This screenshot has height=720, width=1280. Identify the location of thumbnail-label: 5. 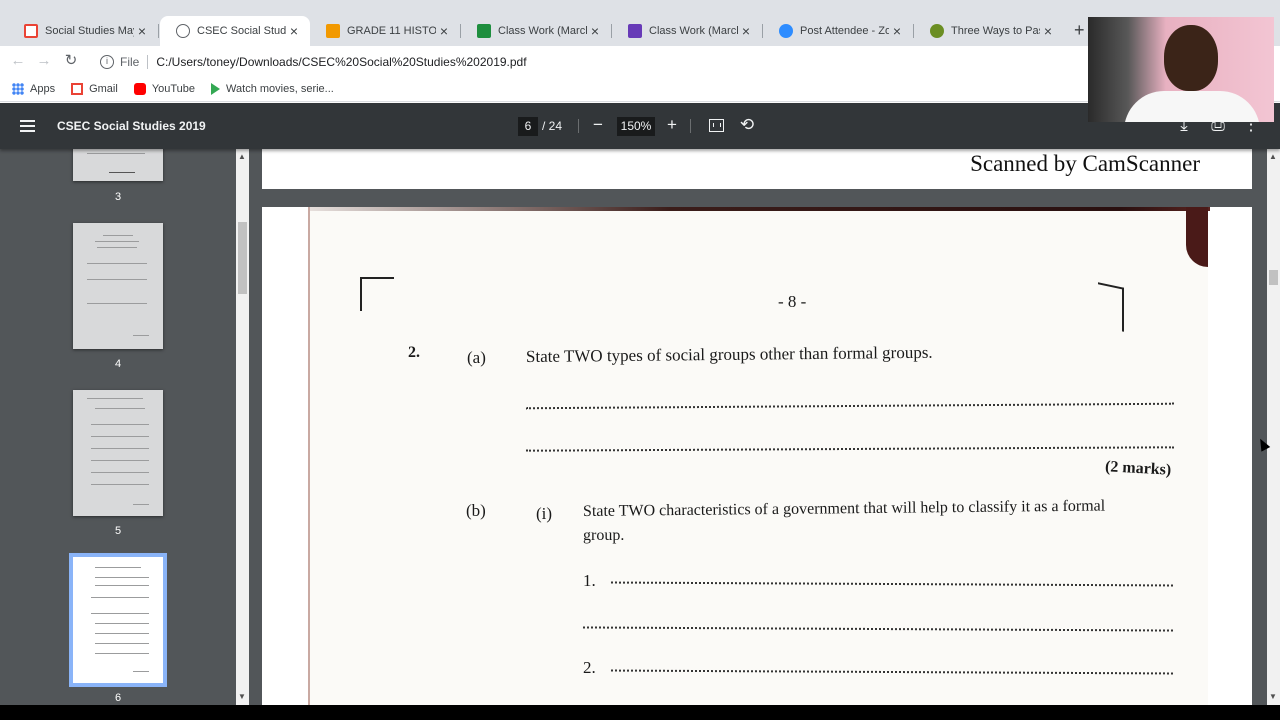
(118, 531).